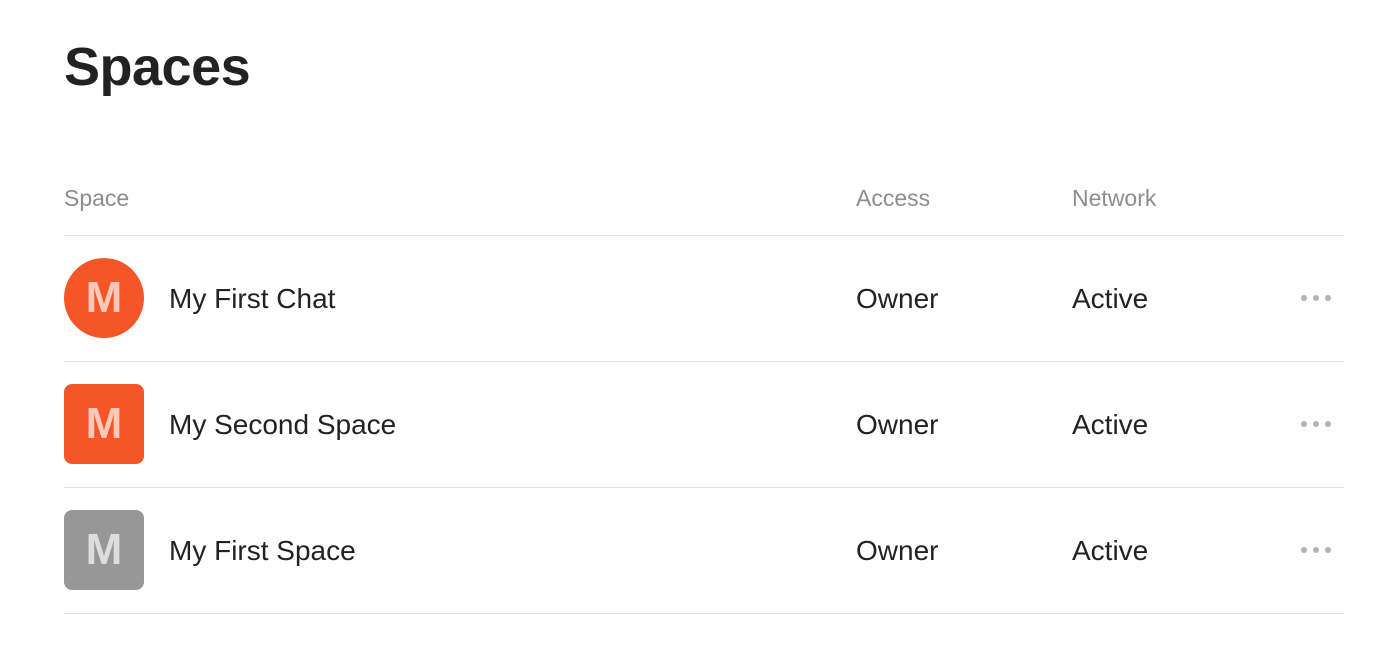  I want to click on column-header-space: Space, so click(97, 198).